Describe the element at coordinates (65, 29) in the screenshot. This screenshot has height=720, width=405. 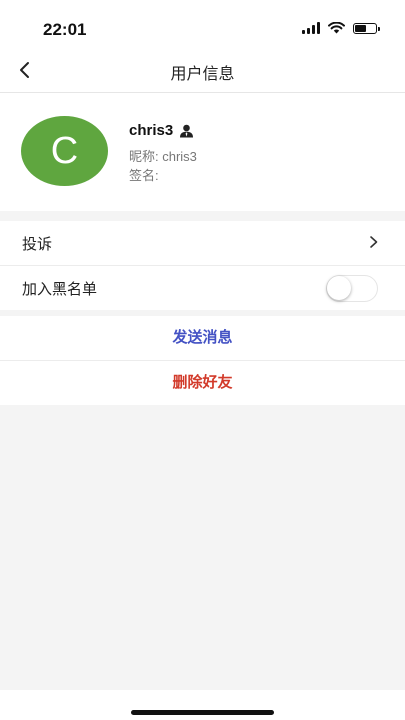
I see `status-time: 22:01` at that location.